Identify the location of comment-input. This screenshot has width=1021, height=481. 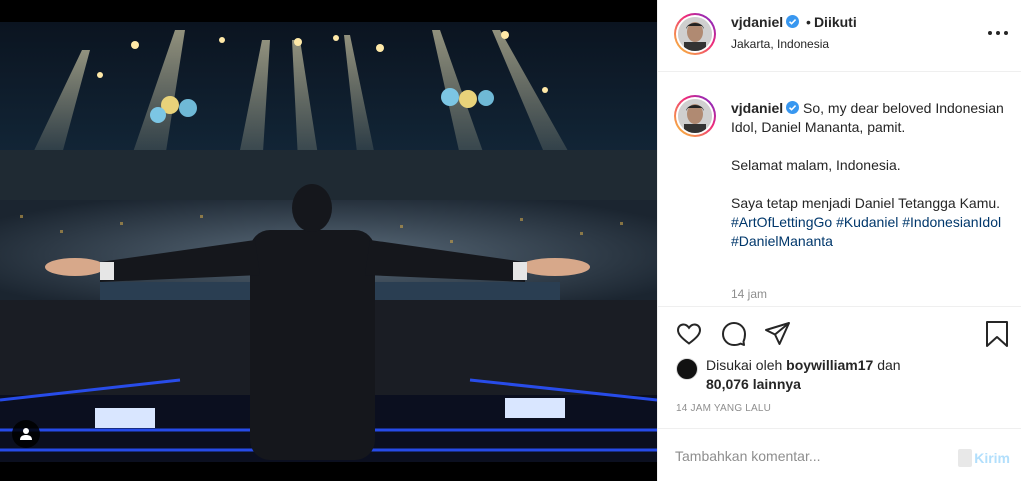
(805, 456).